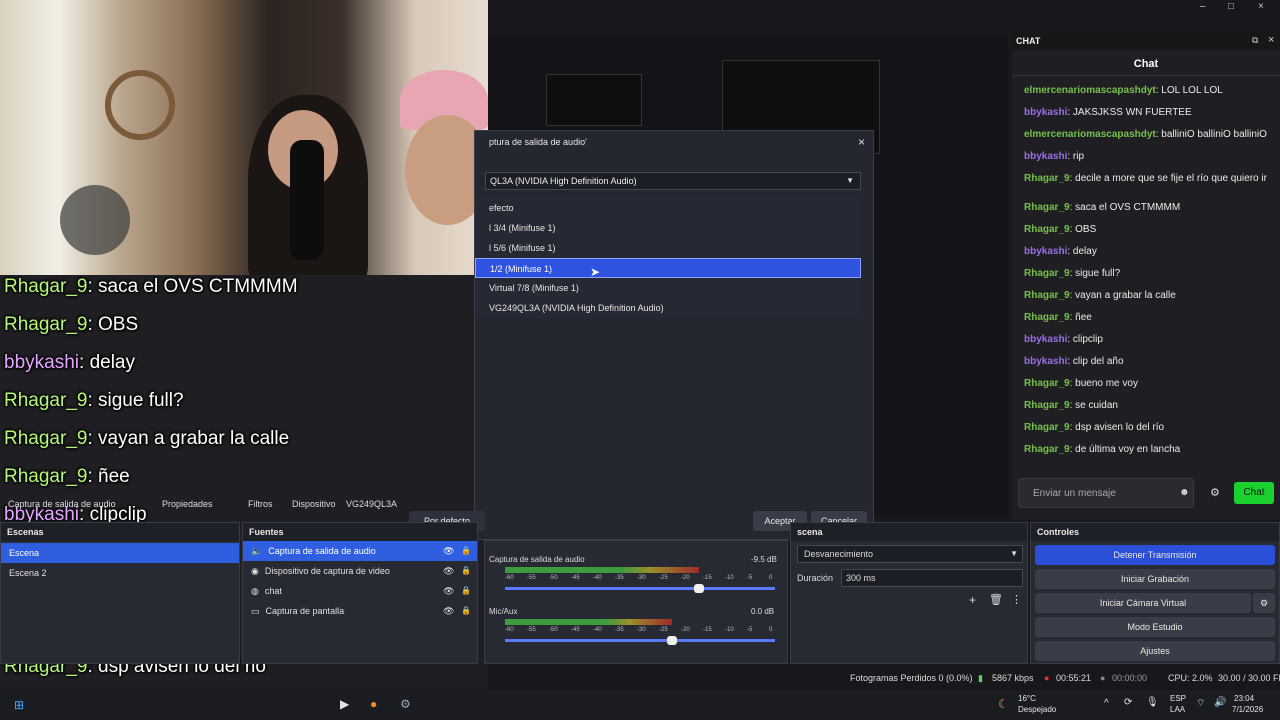 The height and width of the screenshot is (720, 1280). I want to click on duration-input: 300 ms, so click(932, 578).